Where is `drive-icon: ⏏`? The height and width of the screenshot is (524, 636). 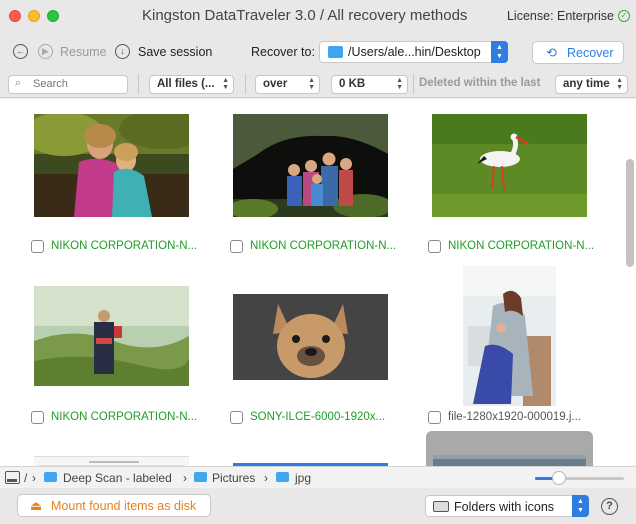 drive-icon: ⏏ is located at coordinates (36, 505).